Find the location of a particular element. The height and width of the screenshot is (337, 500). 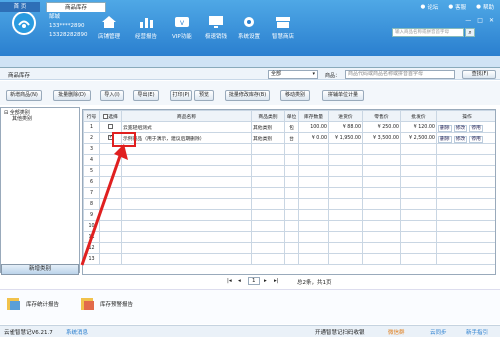

help-icon: ● is located at coordinates (478, 7).